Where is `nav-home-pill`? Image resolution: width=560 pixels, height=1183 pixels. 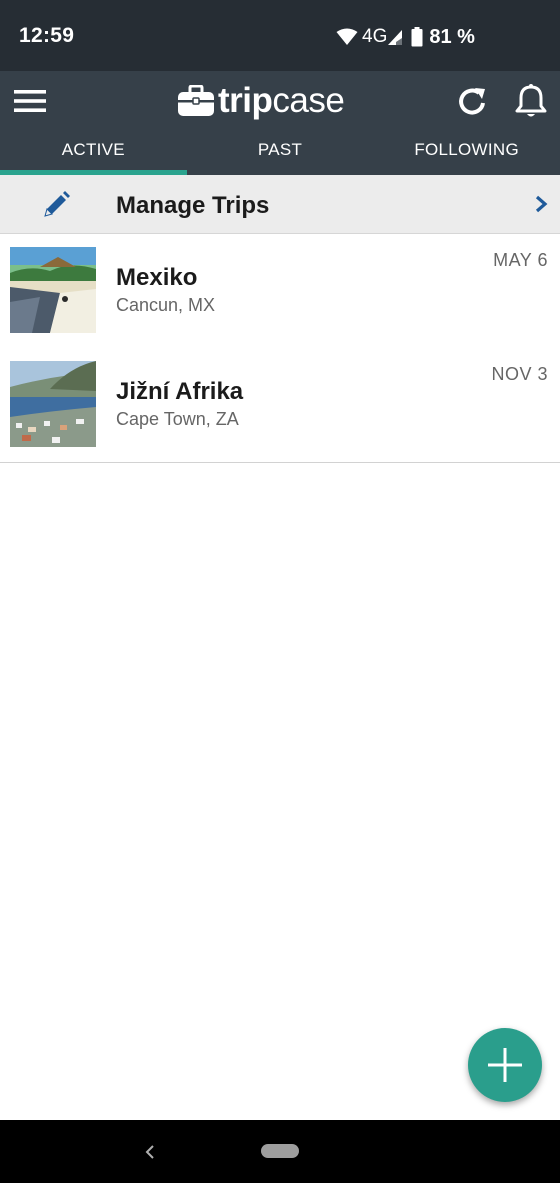 nav-home-pill is located at coordinates (280, 1151).